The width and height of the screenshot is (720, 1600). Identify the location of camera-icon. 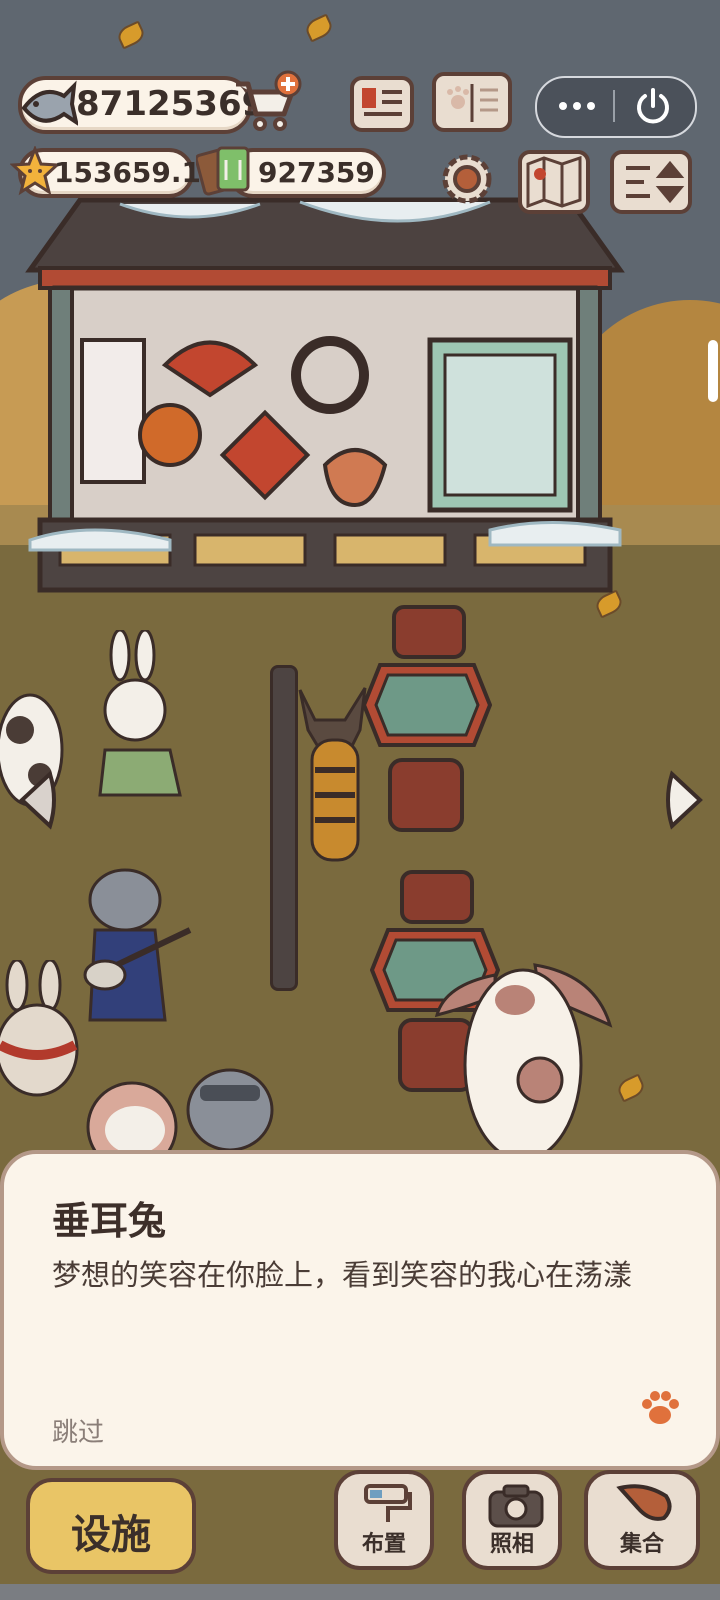
(516, 1506).